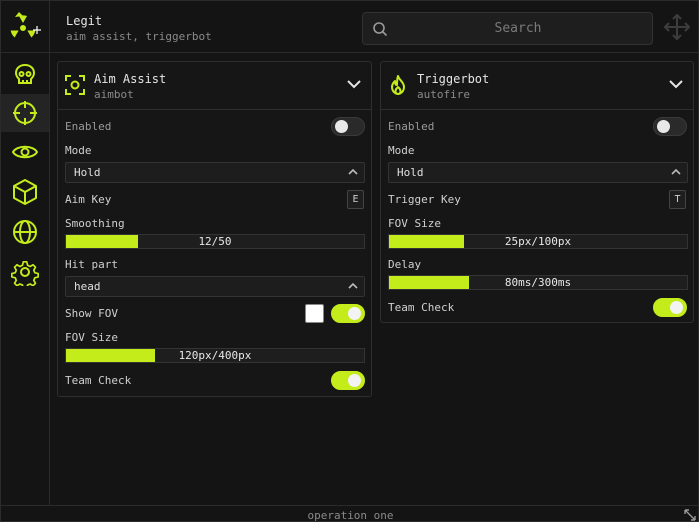 Image resolution: width=699 pixels, height=522 pixels. What do you see at coordinates (411, 126) in the screenshot?
I see `trigger-enabled-label: Enabled` at bounding box center [411, 126].